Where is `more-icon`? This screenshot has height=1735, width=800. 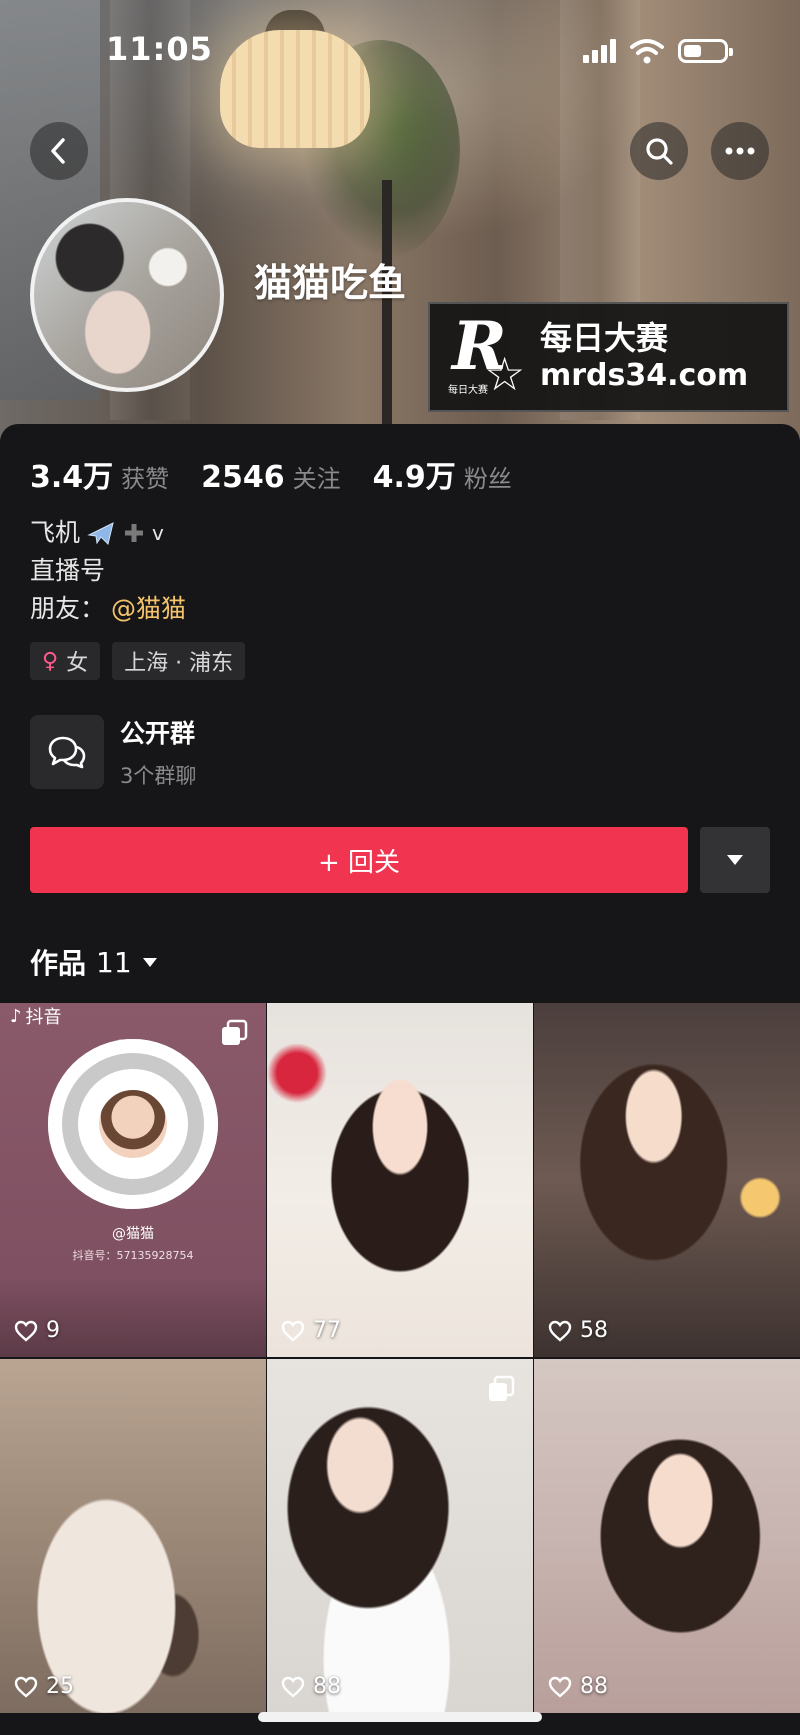
more-icon is located at coordinates (740, 151).